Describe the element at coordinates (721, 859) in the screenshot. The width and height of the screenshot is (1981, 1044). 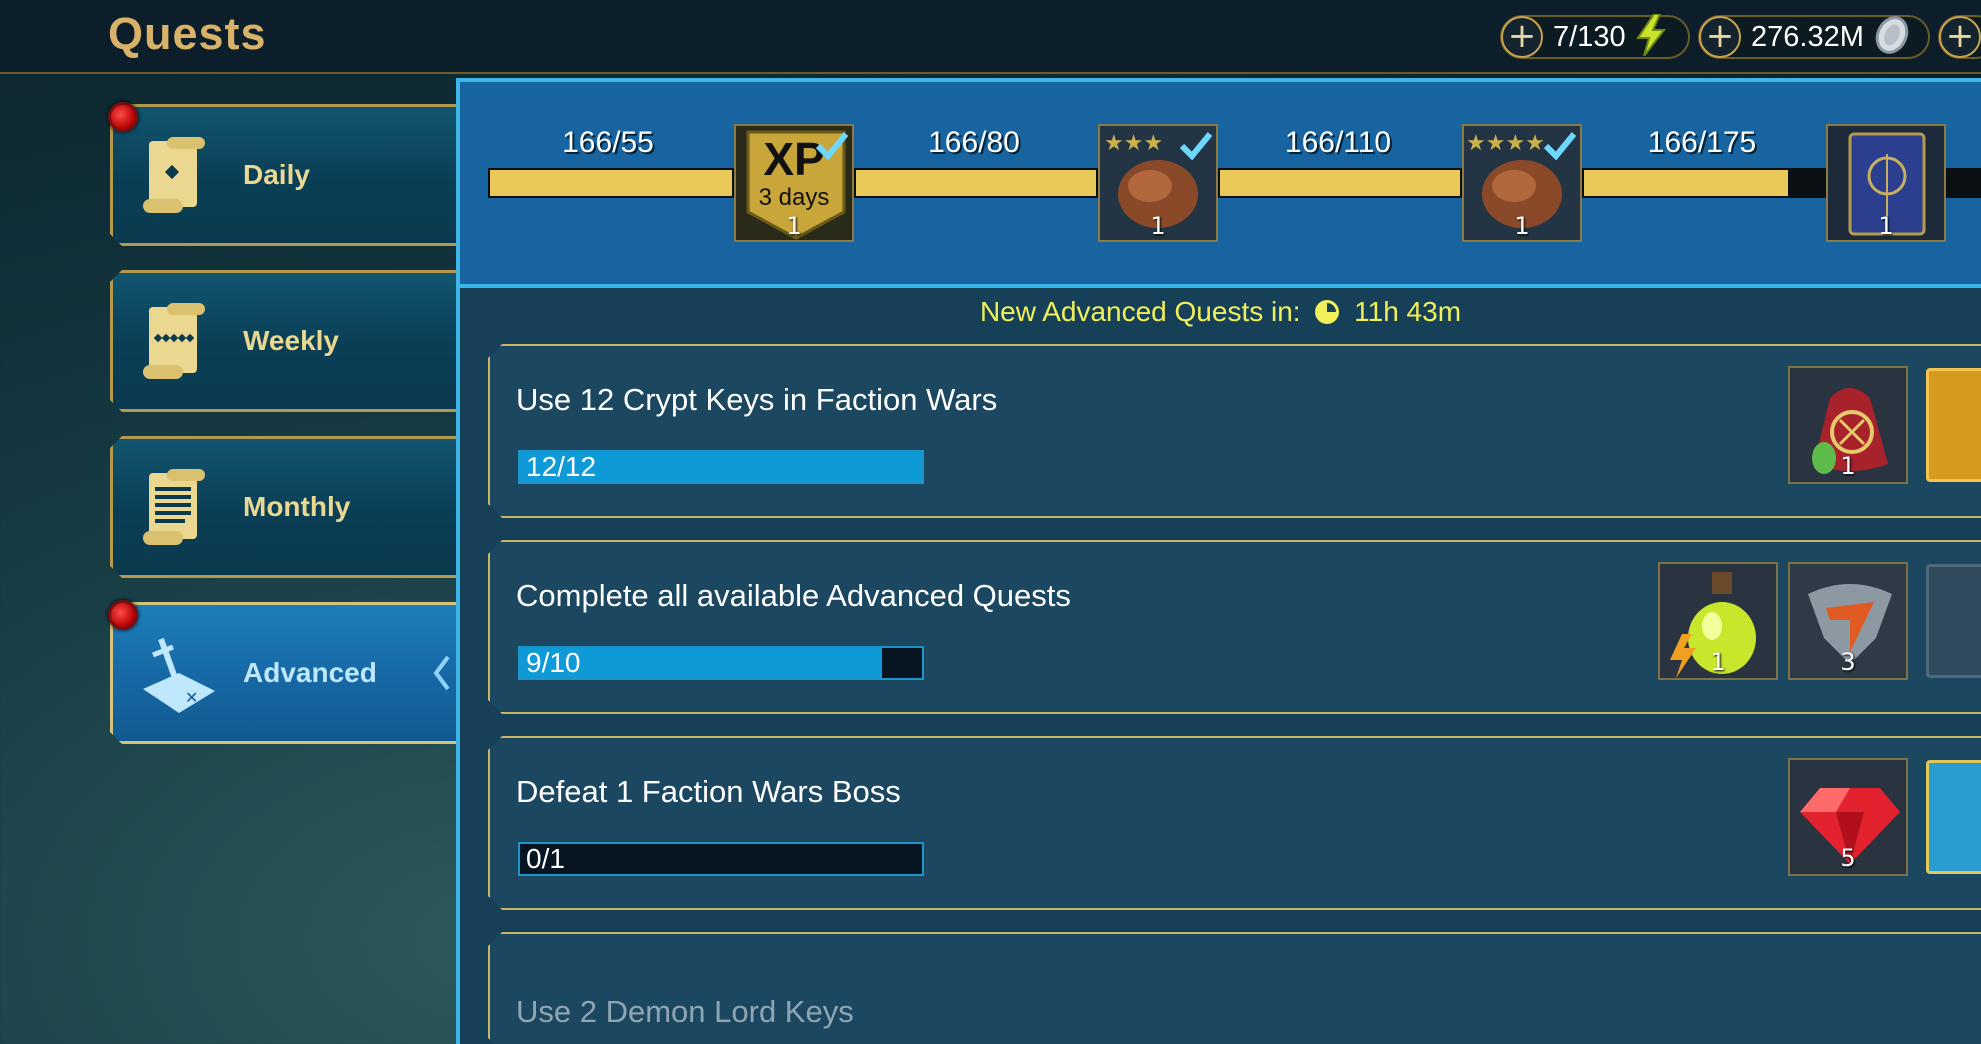
I see `quest-progress-bar: 0/1` at that location.